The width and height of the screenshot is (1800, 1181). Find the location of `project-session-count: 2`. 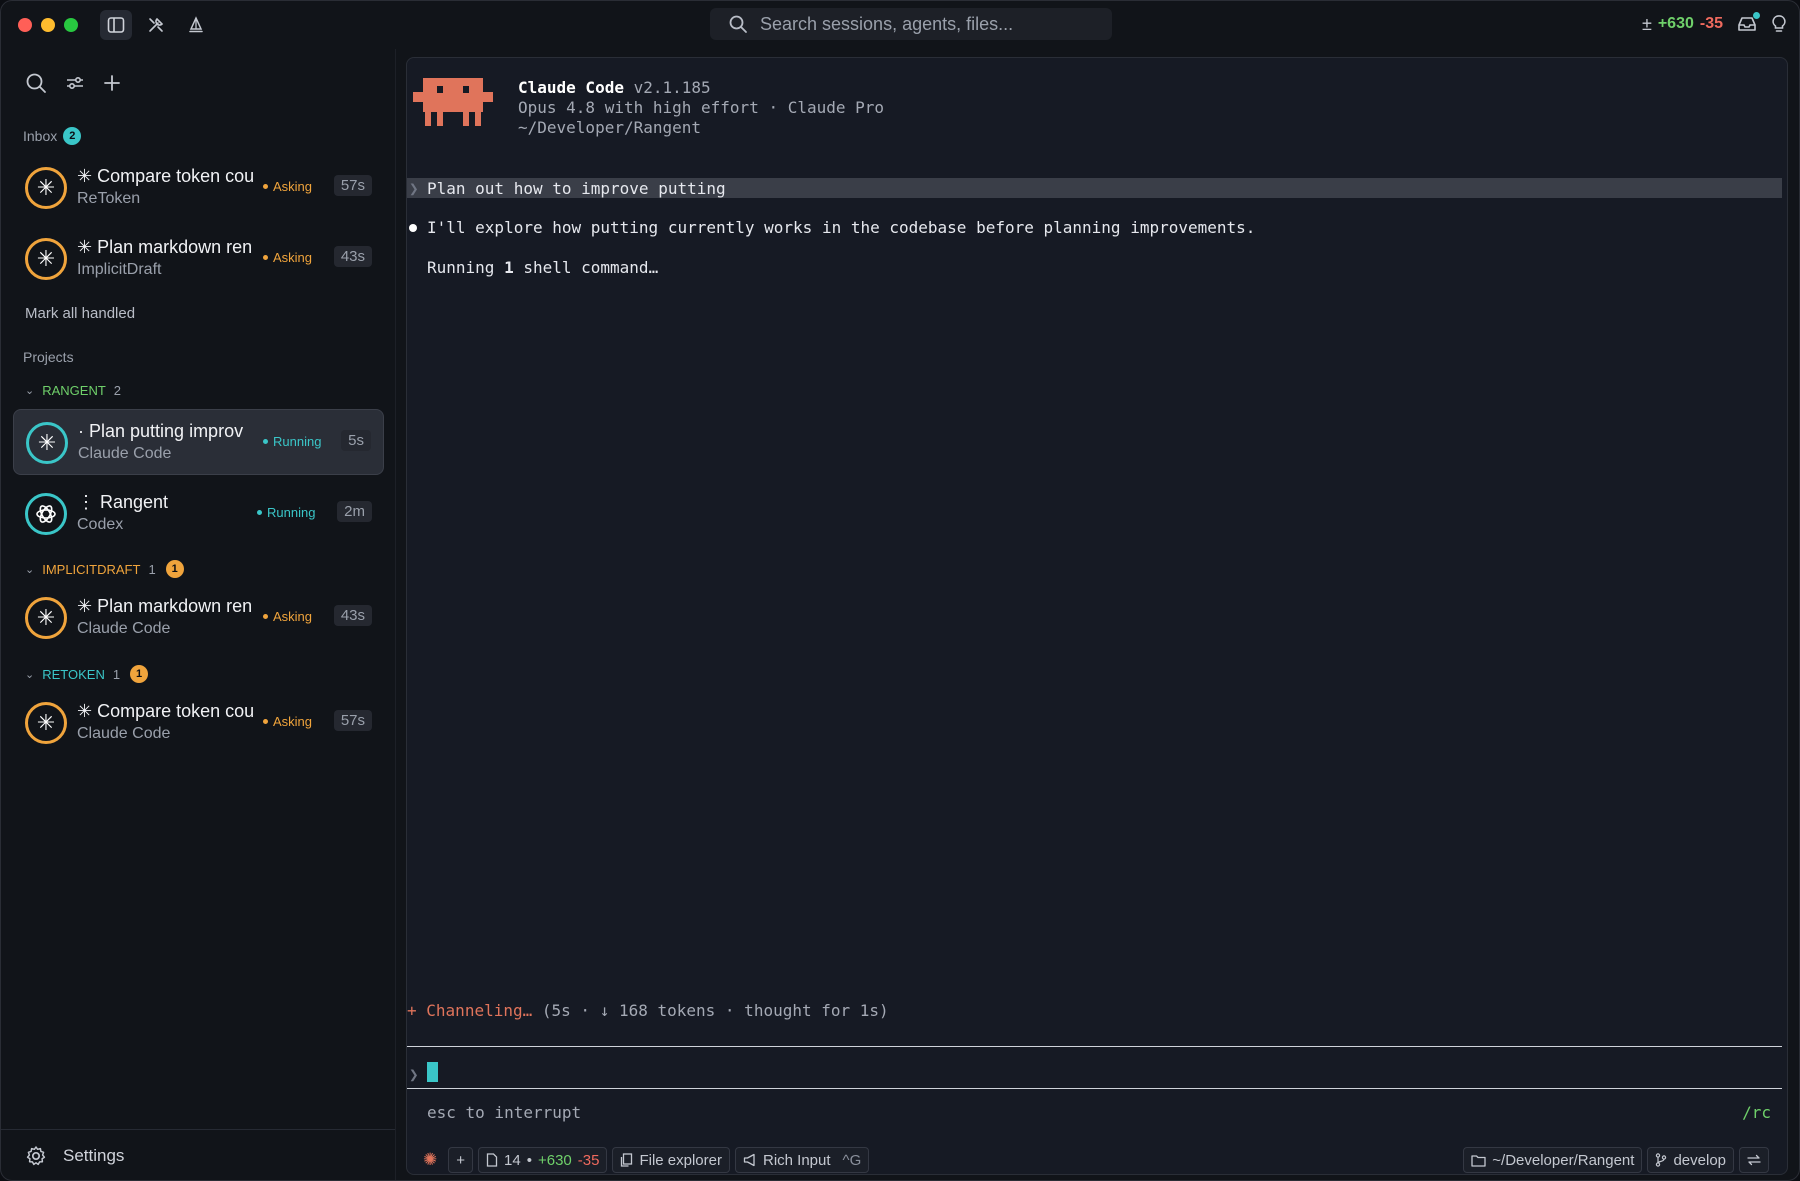

project-session-count: 2 is located at coordinates (117, 390).